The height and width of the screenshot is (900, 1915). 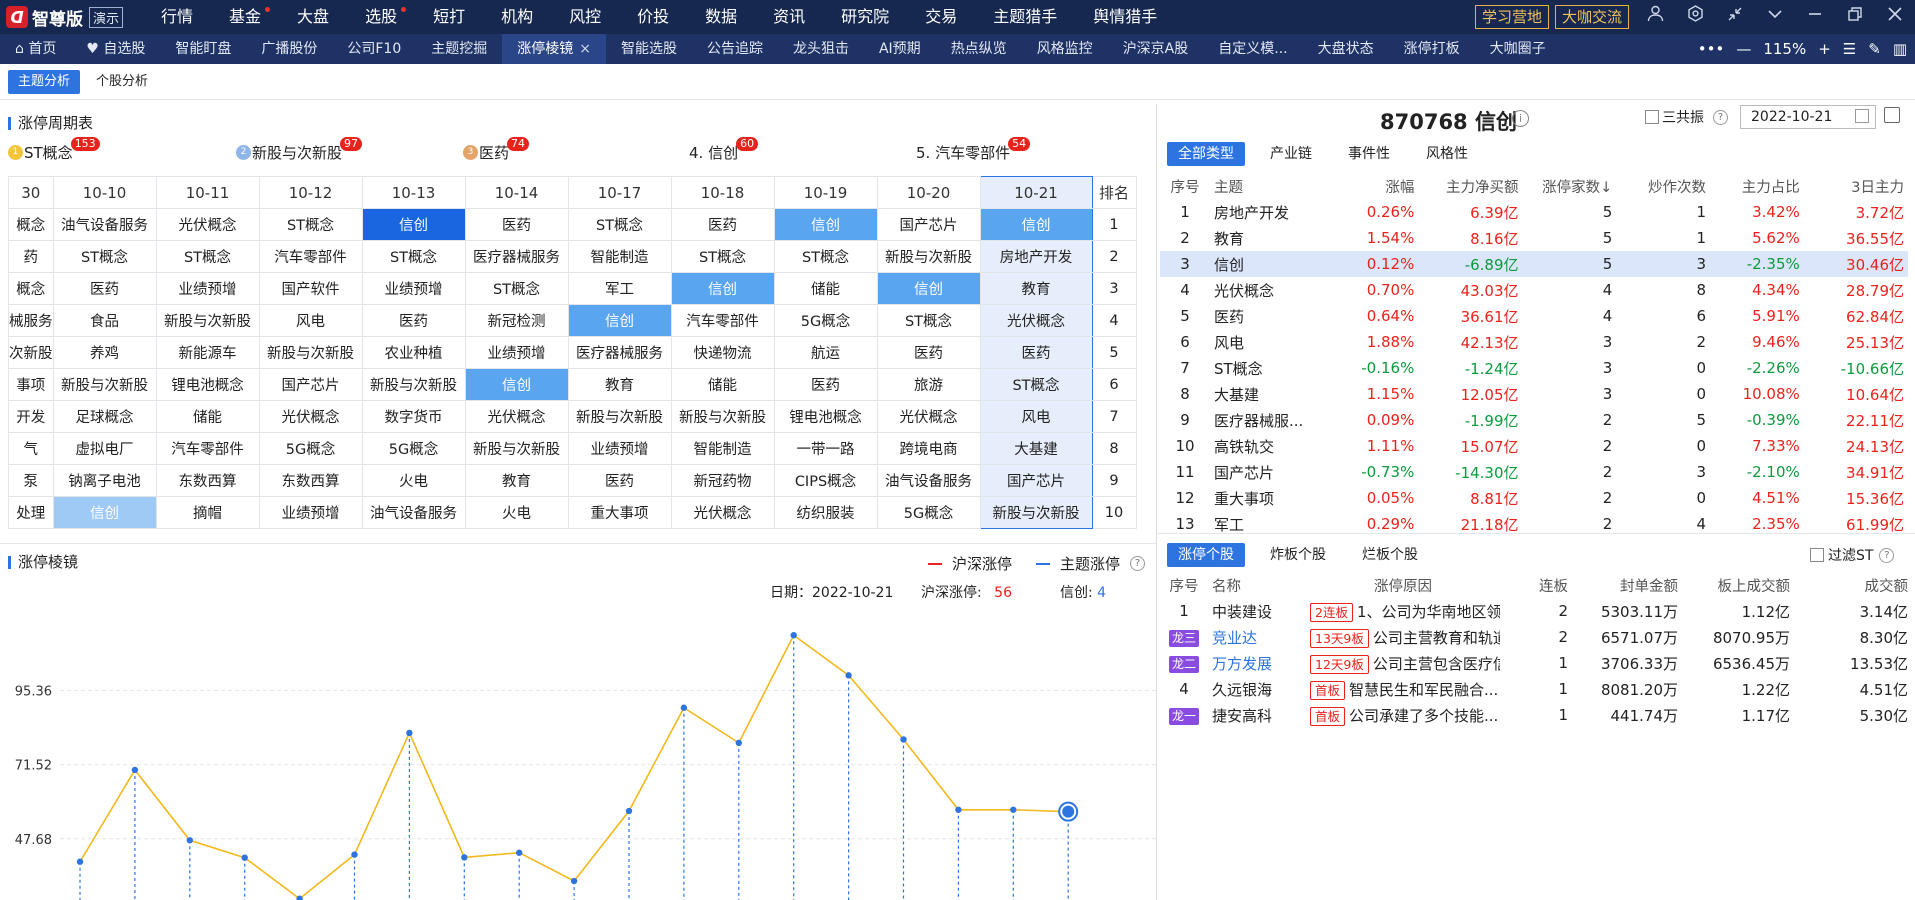 What do you see at coordinates (517, 17) in the screenshot?
I see `menu-item: 机构` at bounding box center [517, 17].